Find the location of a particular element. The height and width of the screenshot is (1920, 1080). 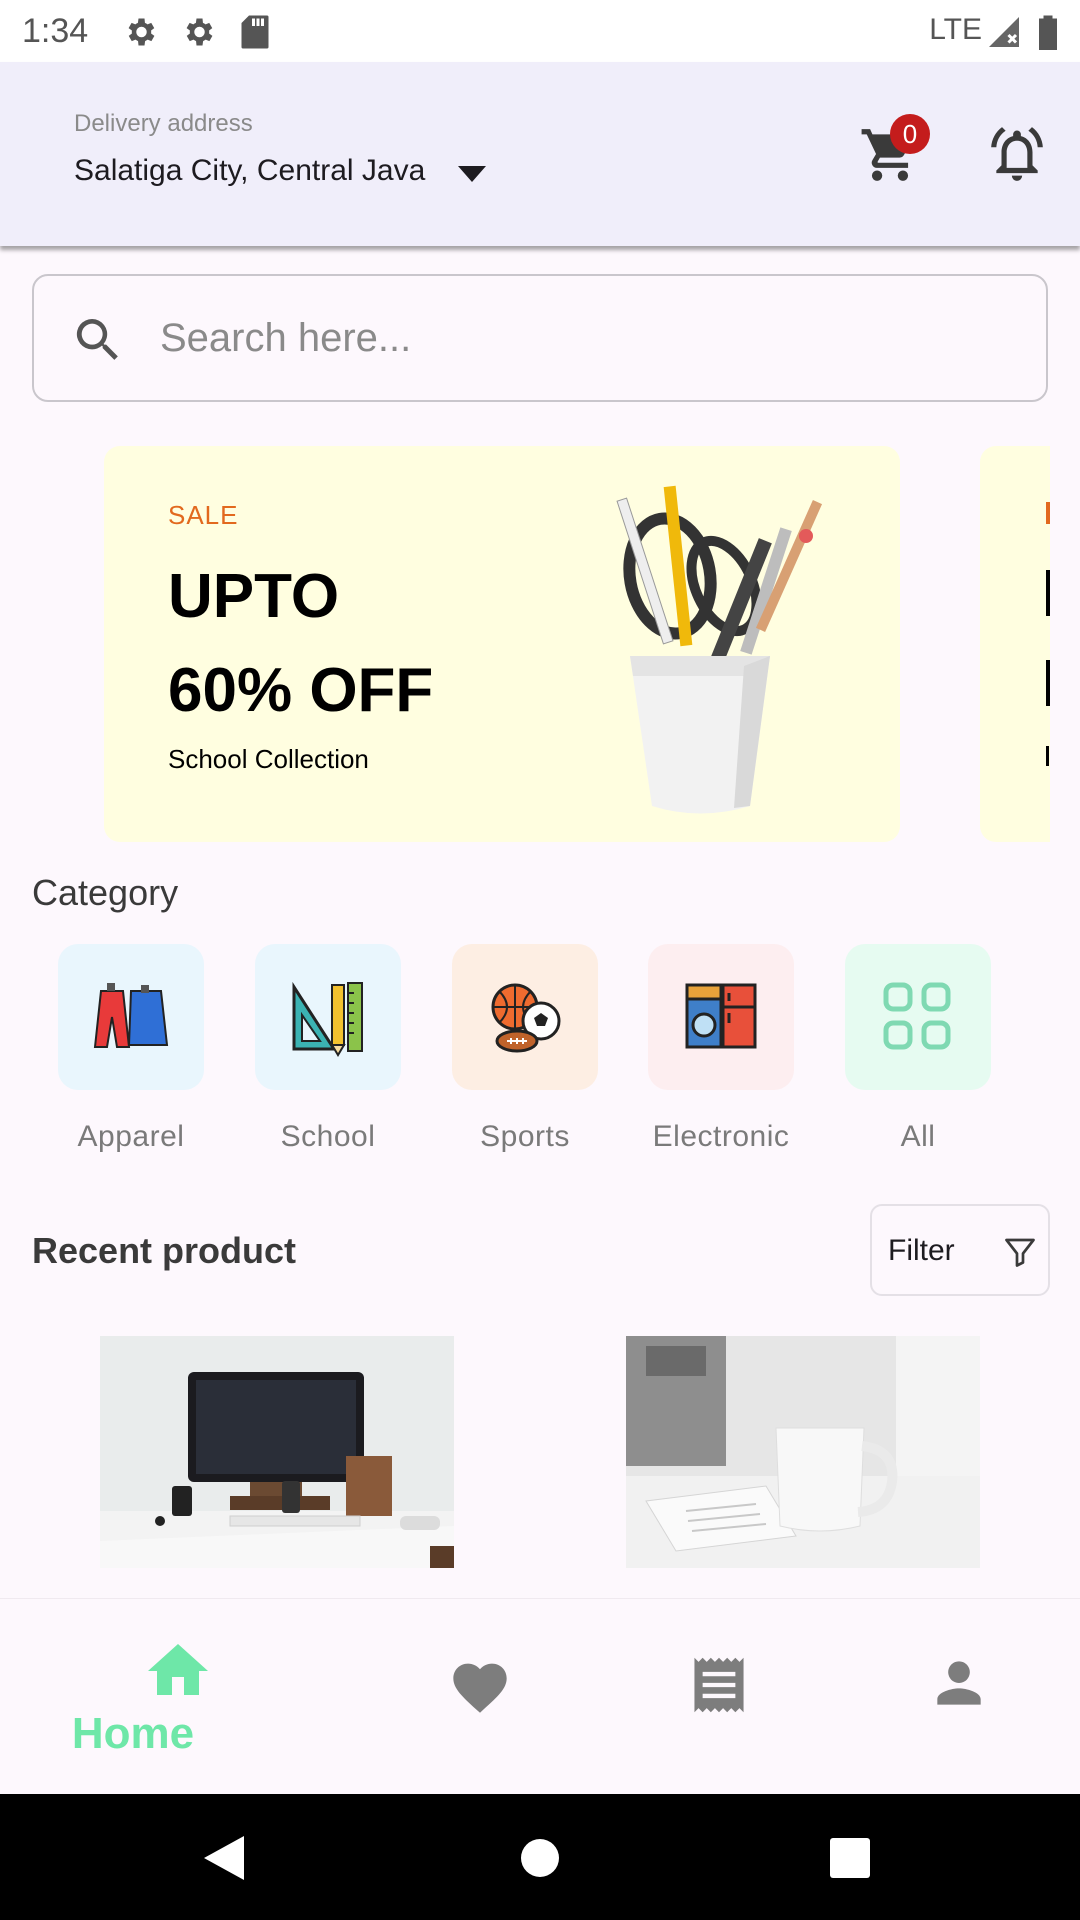

apparel-icon is located at coordinates (131, 1015).